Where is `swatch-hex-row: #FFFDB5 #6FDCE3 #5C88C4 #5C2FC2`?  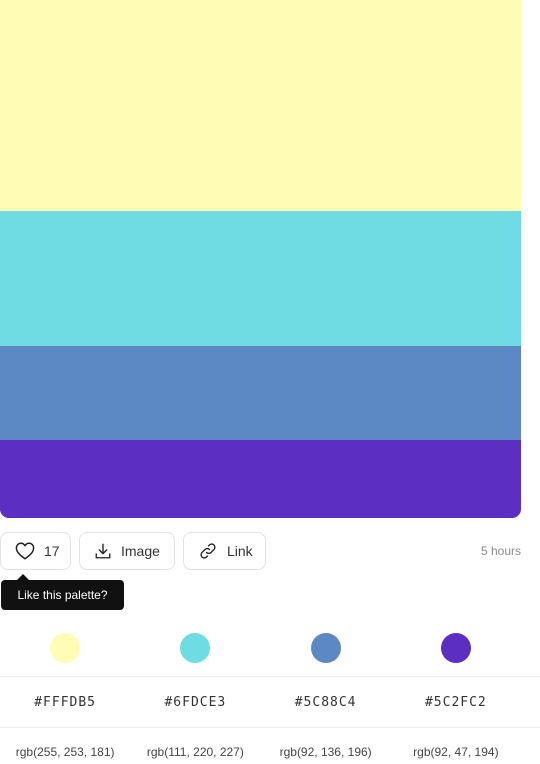 swatch-hex-row: #FFFDB5 #6FDCE3 #5C88C4 #5C2FC2 is located at coordinates (270, 702).